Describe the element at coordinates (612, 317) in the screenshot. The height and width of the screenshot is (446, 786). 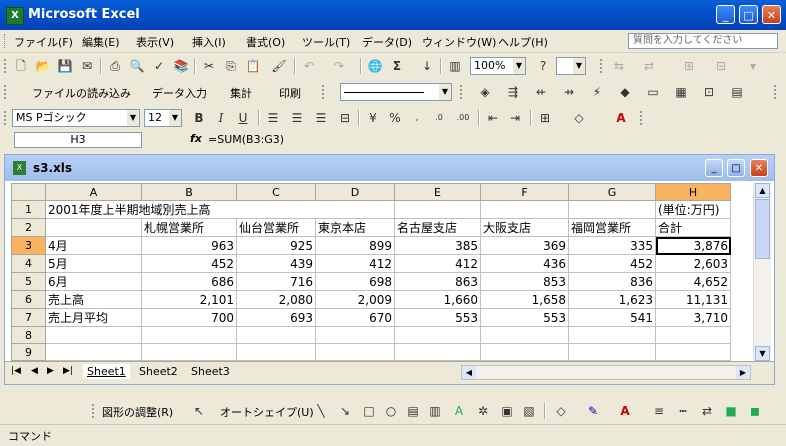
I see `cell: 541` at that location.